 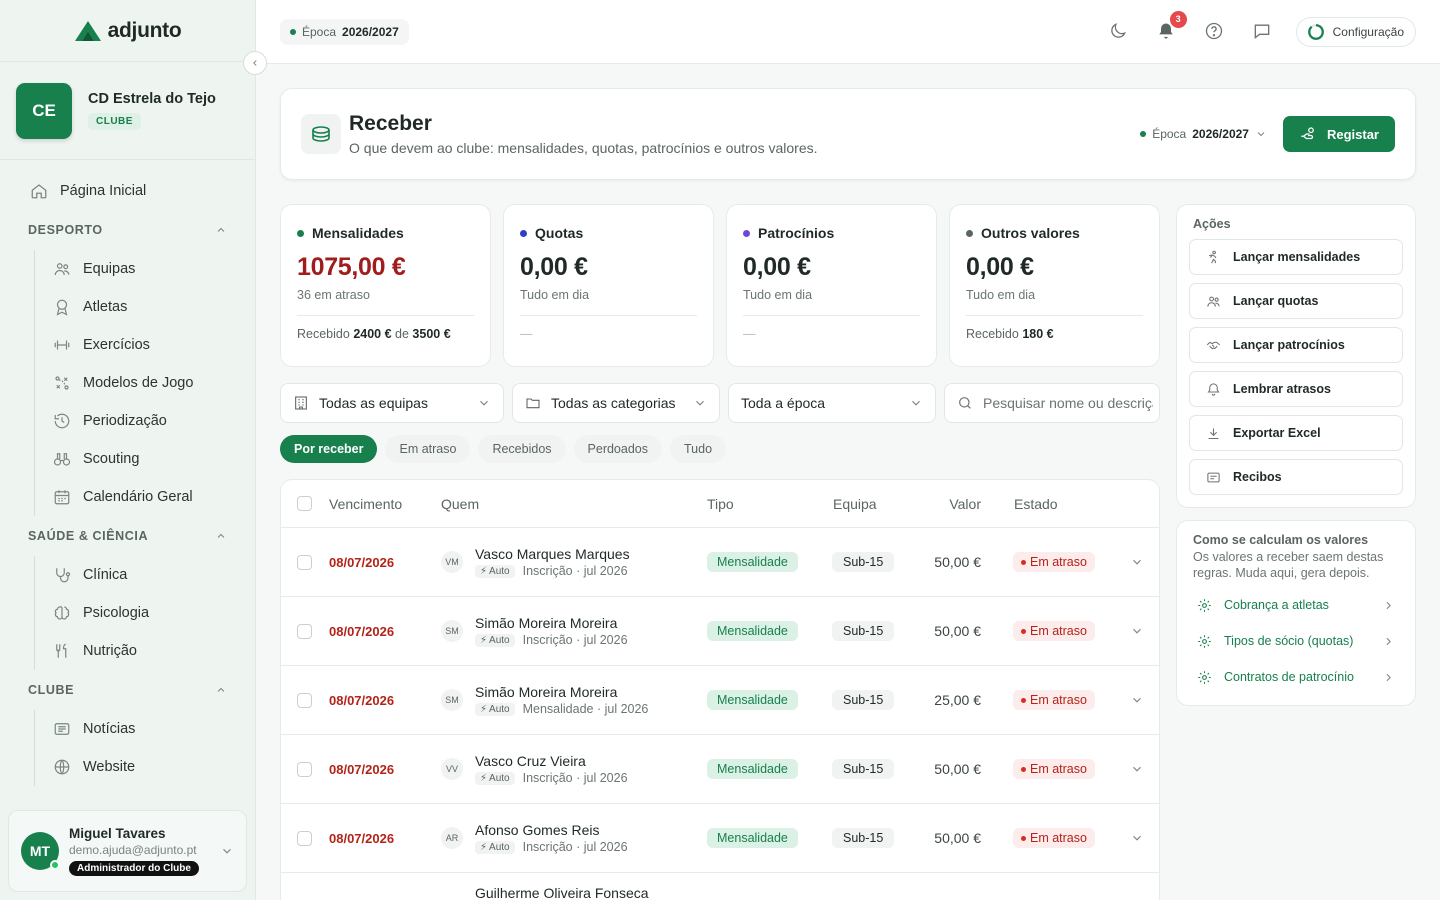 I want to click on season-dropdown: Época 2026/2027, so click(x=1203, y=134).